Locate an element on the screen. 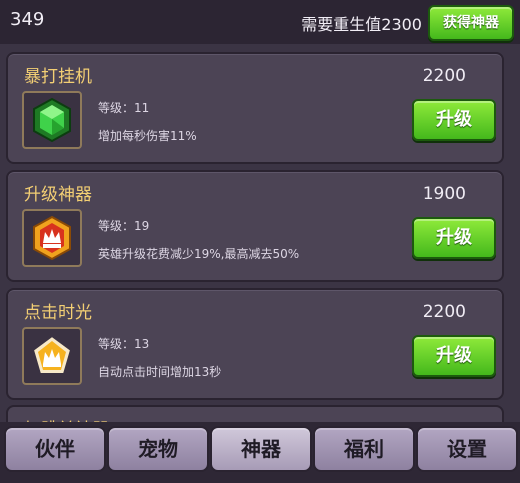 This screenshot has height=483, width=520. tab-benefits: 福利 is located at coordinates (364, 449).